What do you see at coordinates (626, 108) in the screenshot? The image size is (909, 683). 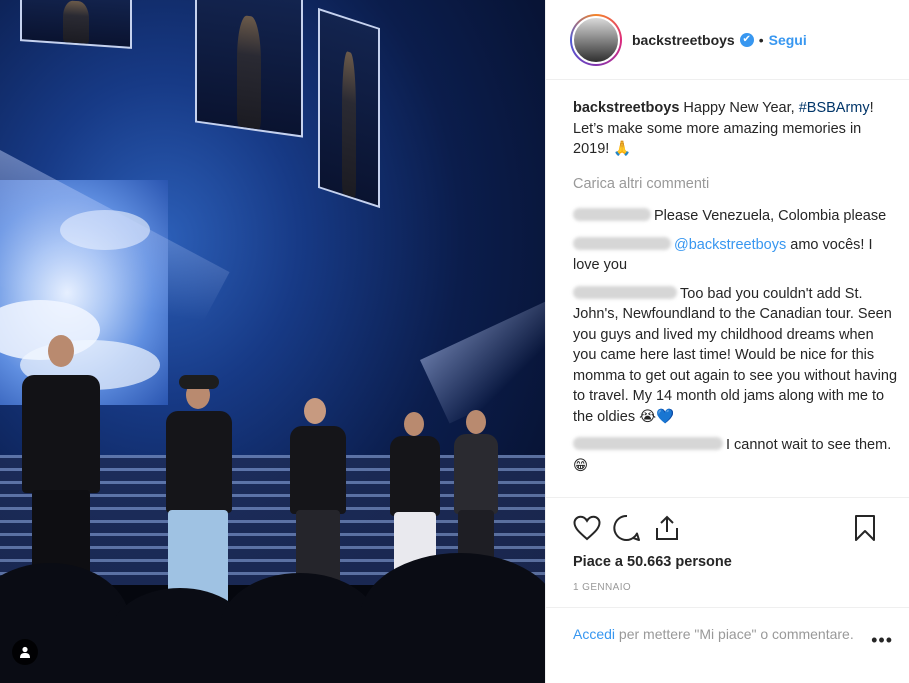 I see `caption-username: backstreetboys` at bounding box center [626, 108].